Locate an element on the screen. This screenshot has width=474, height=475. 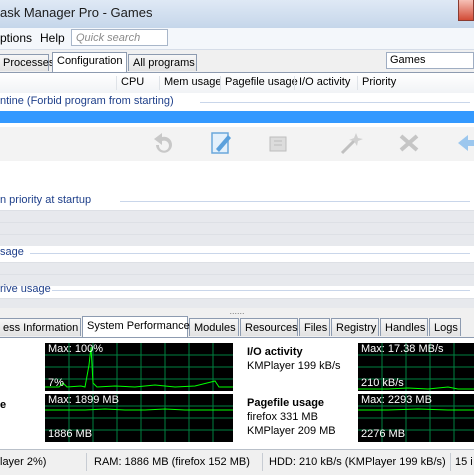
tab-system-performance: System Performance is located at coordinates (136, 326).